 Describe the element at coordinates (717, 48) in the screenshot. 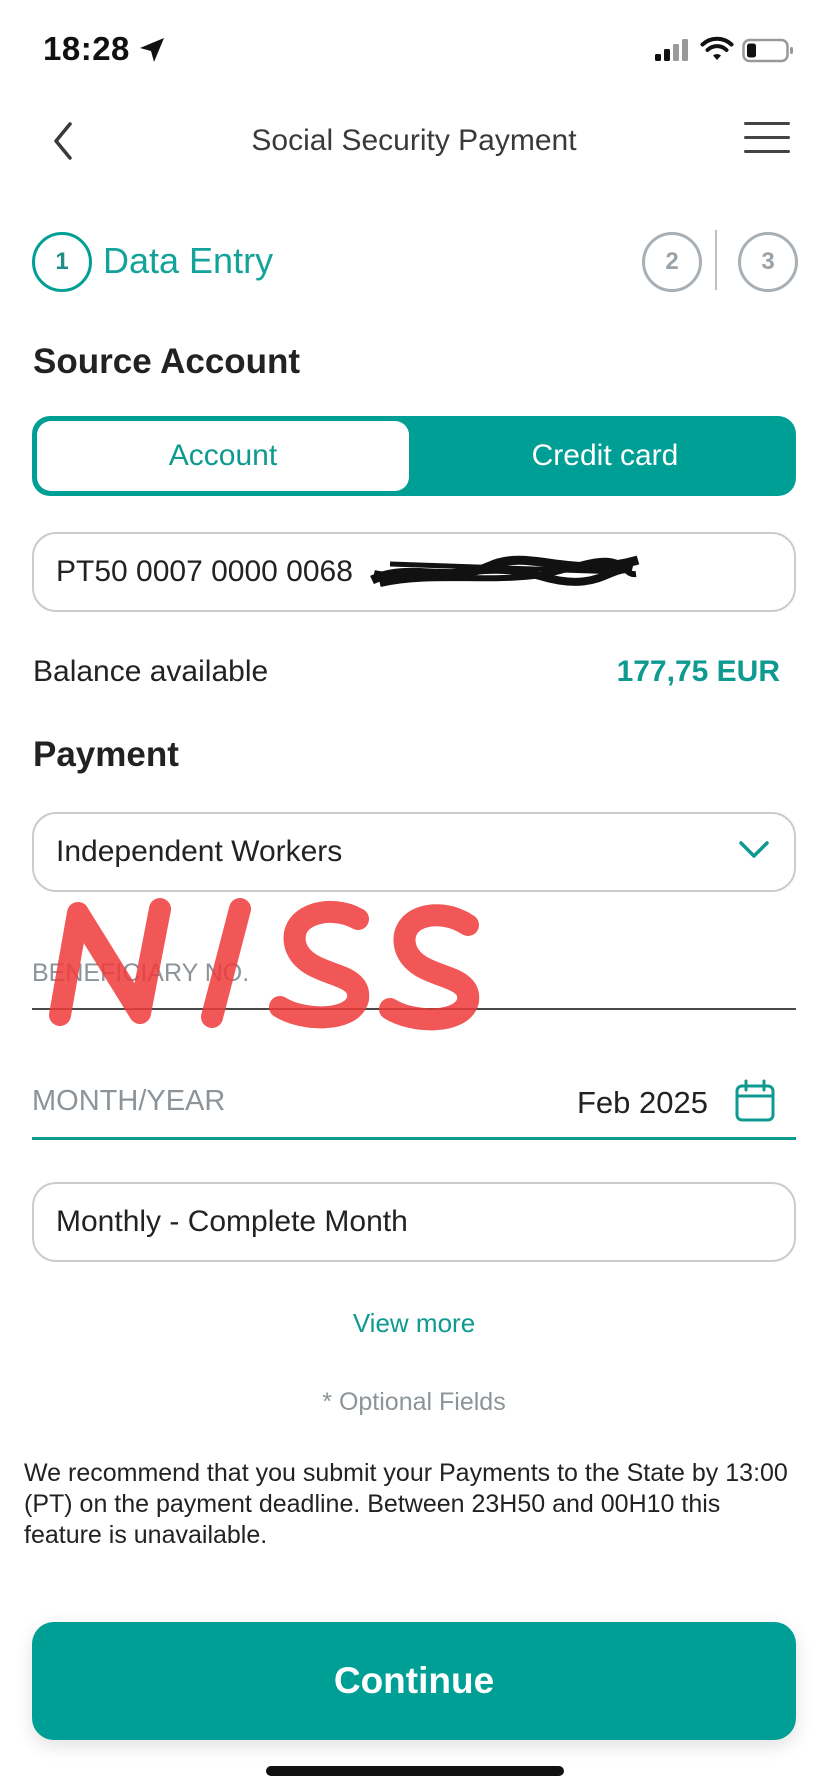

I see `wifi-icon` at that location.